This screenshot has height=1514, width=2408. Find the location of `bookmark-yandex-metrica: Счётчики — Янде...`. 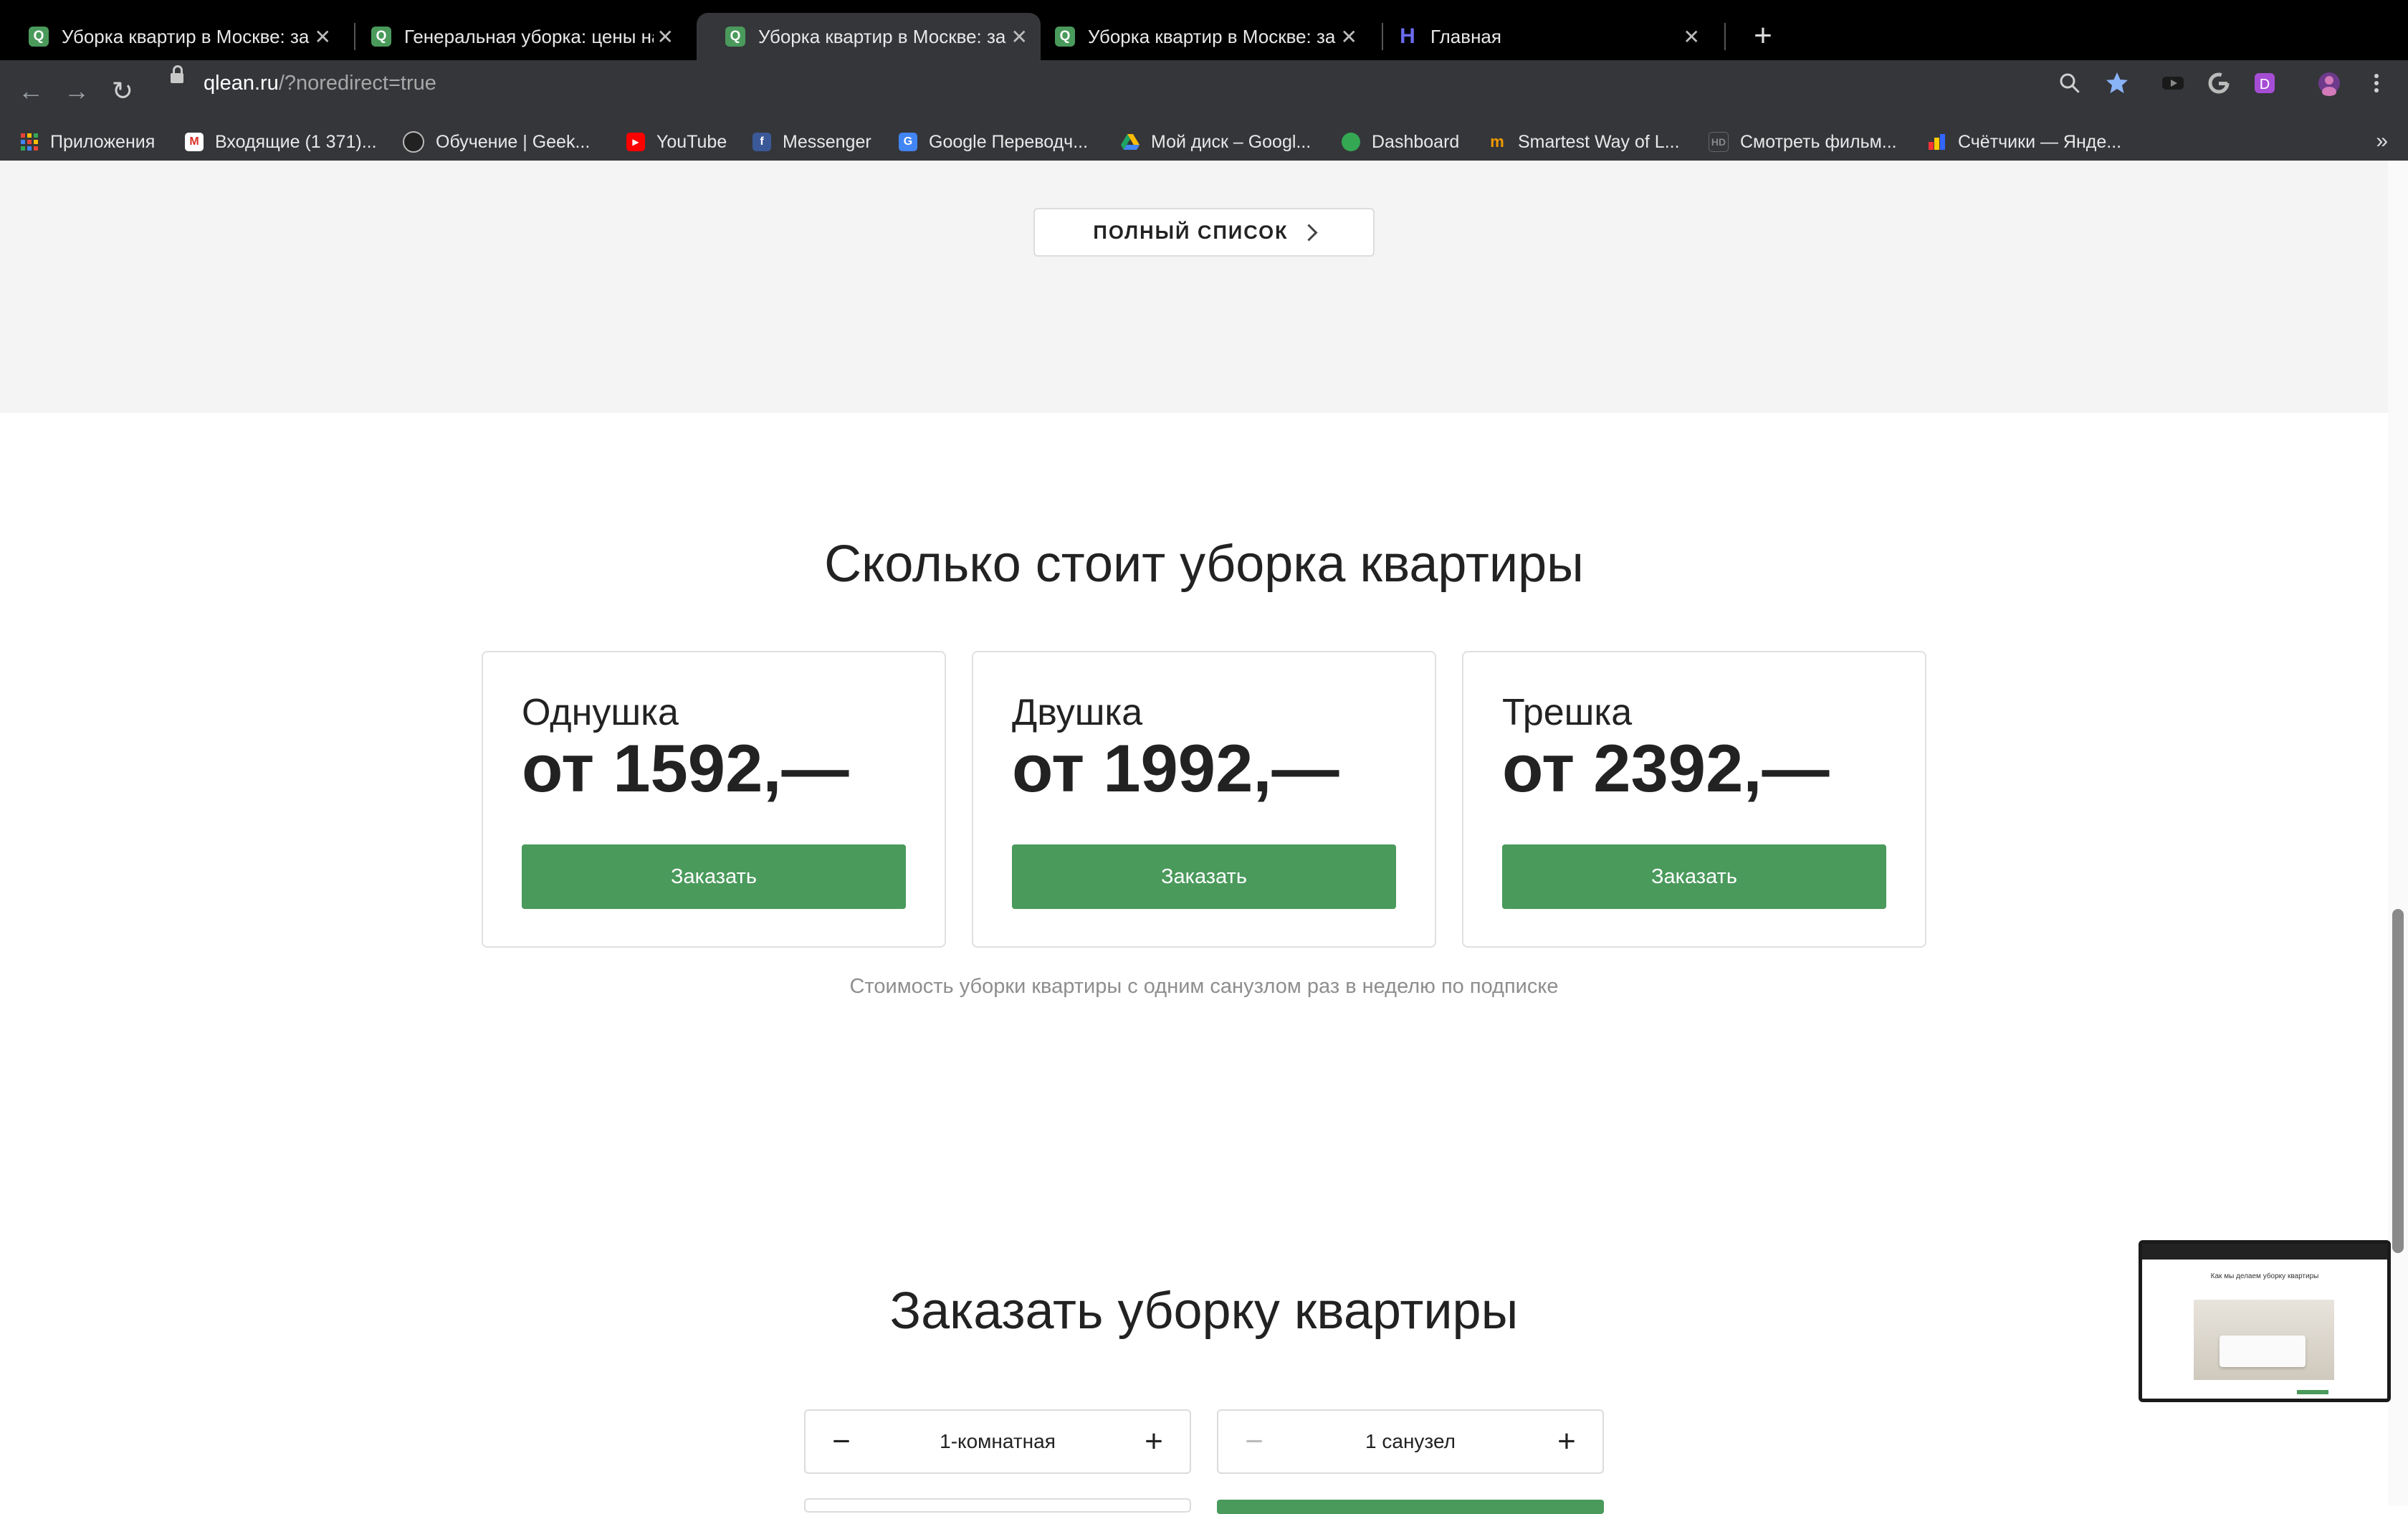

bookmark-yandex-metrica: Счётчики — Янде... is located at coordinates (2025, 141).